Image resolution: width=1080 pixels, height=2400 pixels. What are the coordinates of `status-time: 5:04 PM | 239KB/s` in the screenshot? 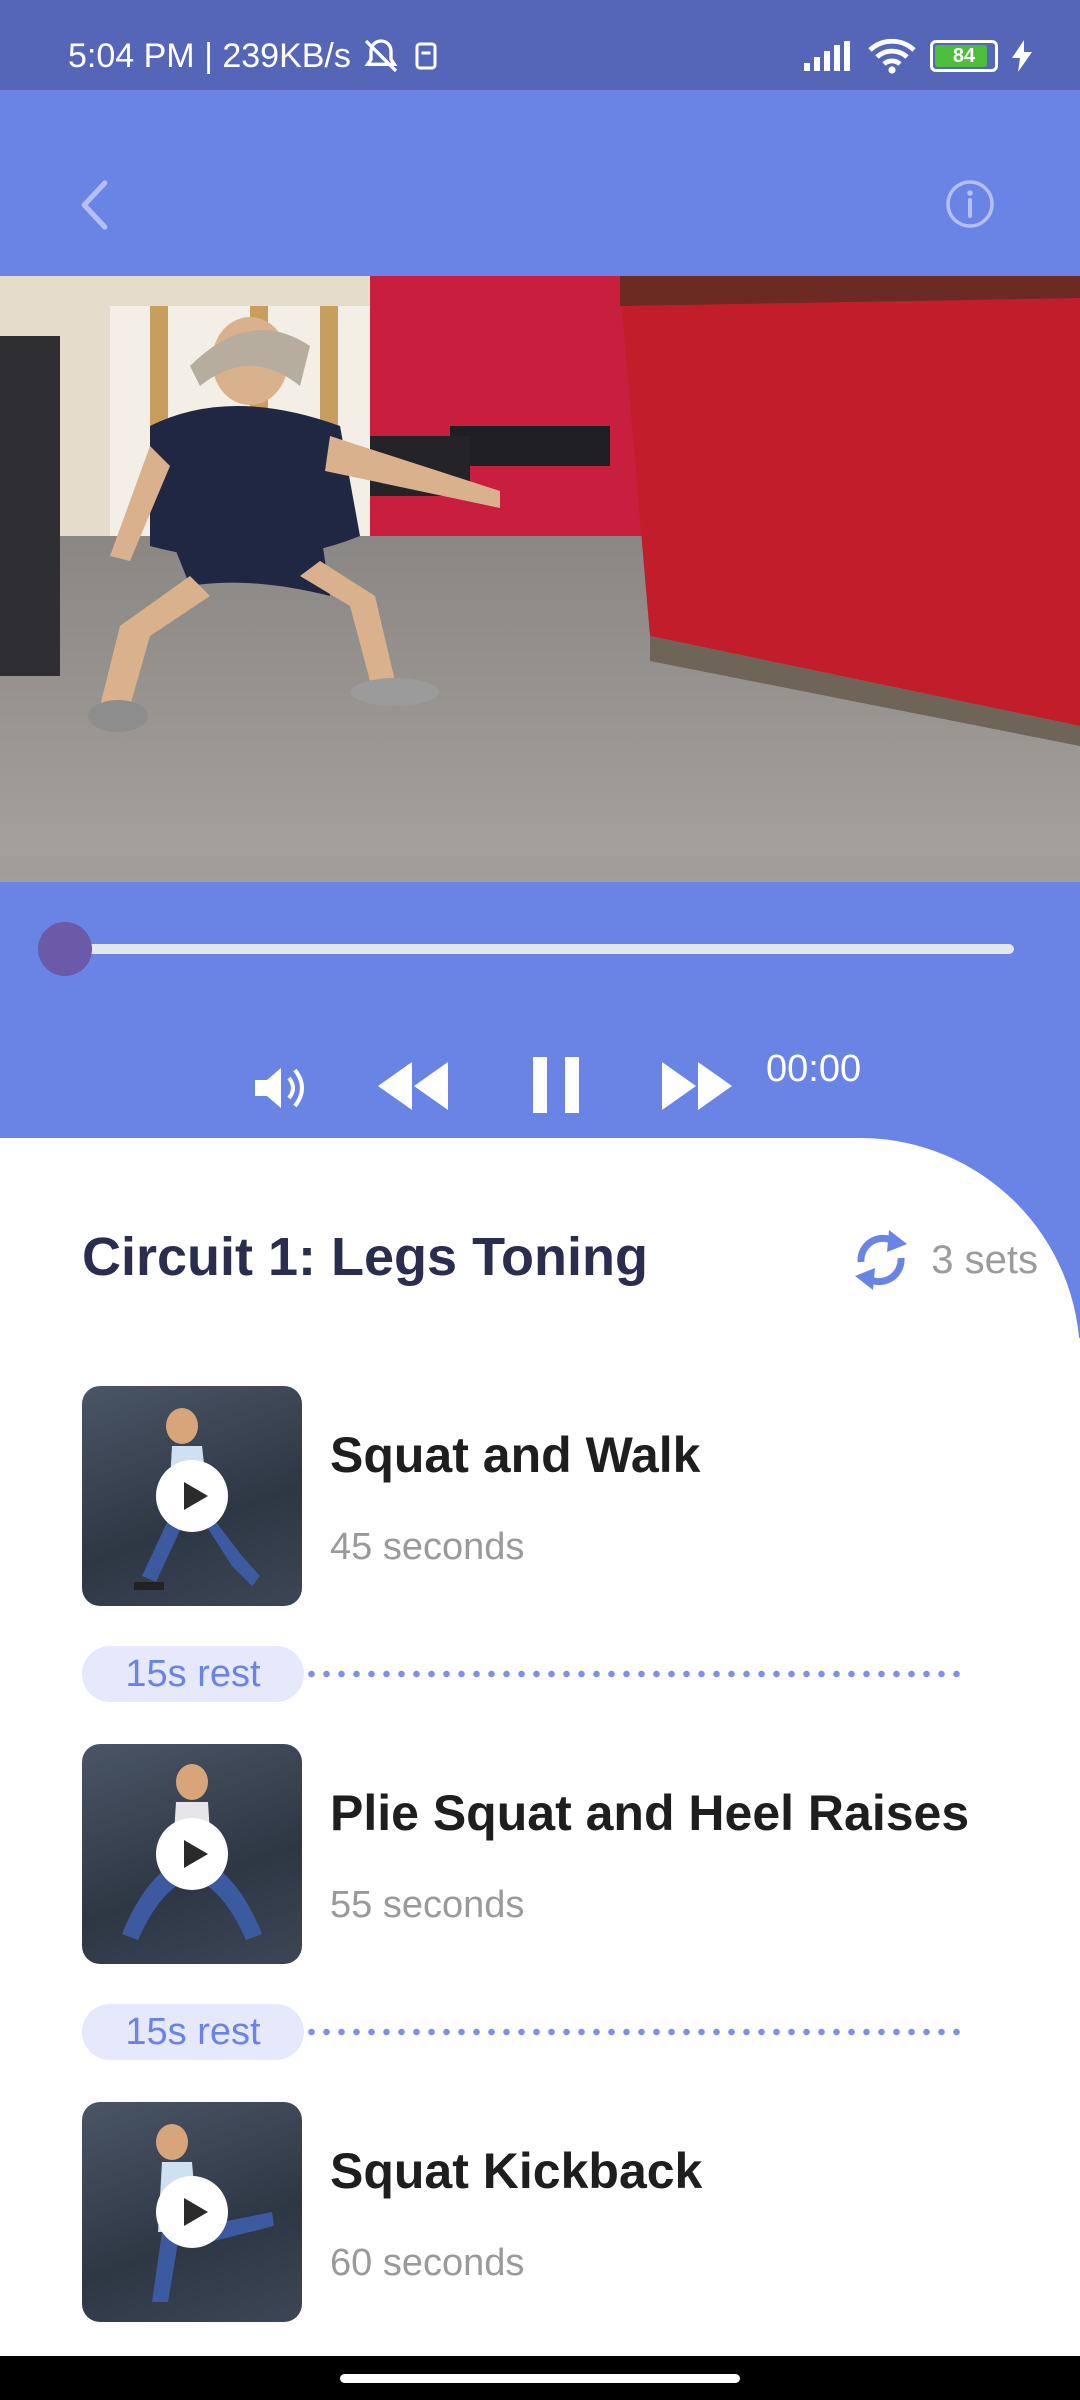 It's located at (254, 56).